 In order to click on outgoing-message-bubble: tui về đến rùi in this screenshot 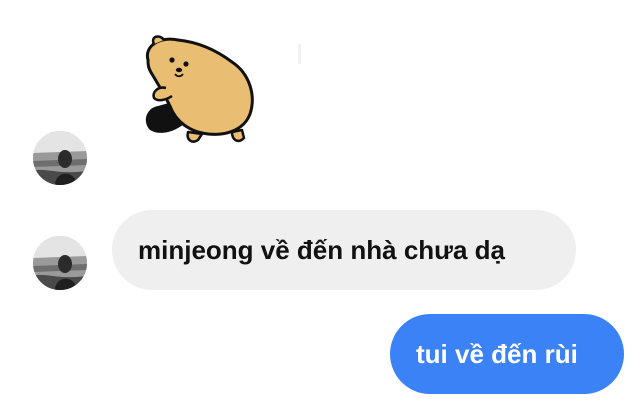, I will do `click(507, 354)`.